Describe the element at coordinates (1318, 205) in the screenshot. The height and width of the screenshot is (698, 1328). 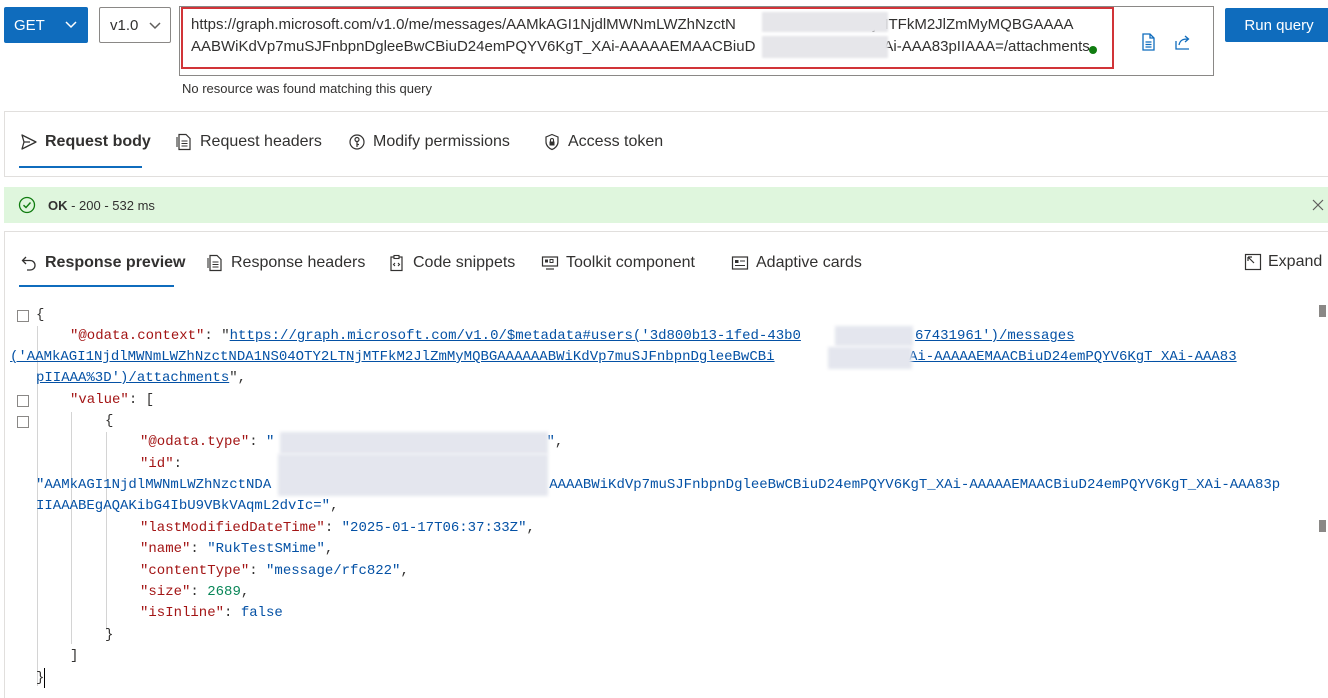
I see `close-icon` at that location.